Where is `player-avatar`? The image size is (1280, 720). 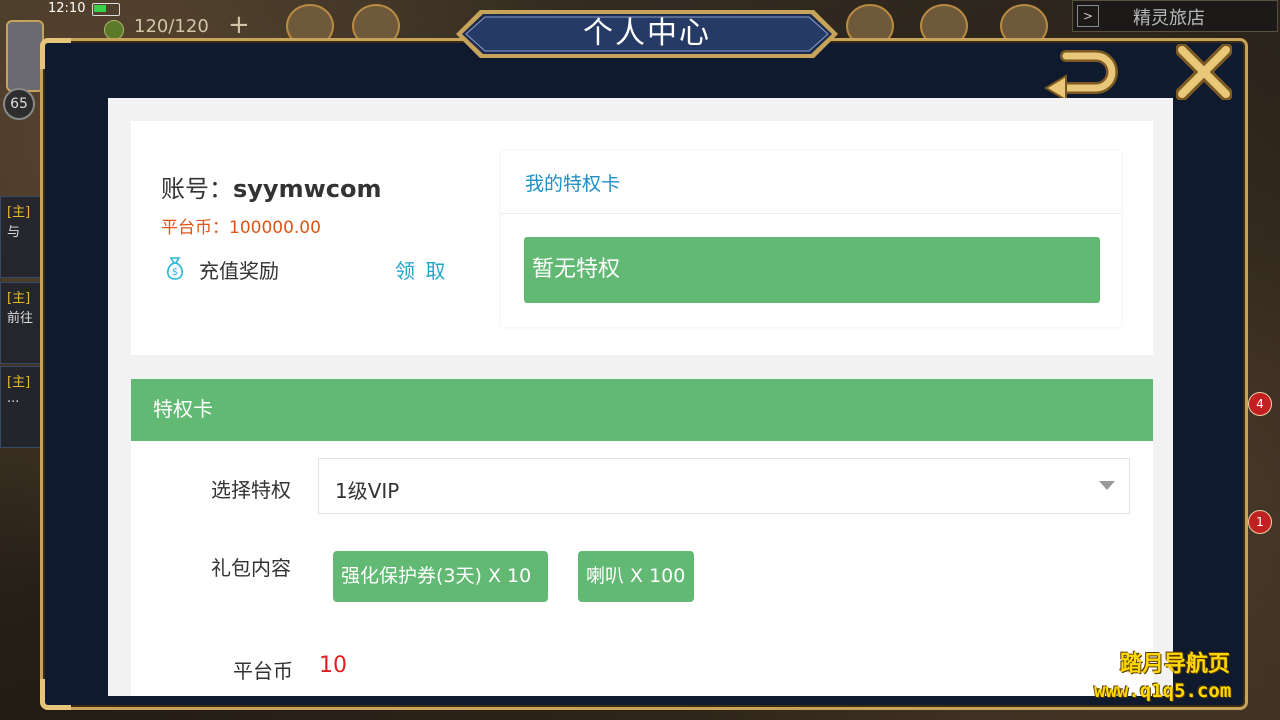 player-avatar is located at coordinates (25, 56).